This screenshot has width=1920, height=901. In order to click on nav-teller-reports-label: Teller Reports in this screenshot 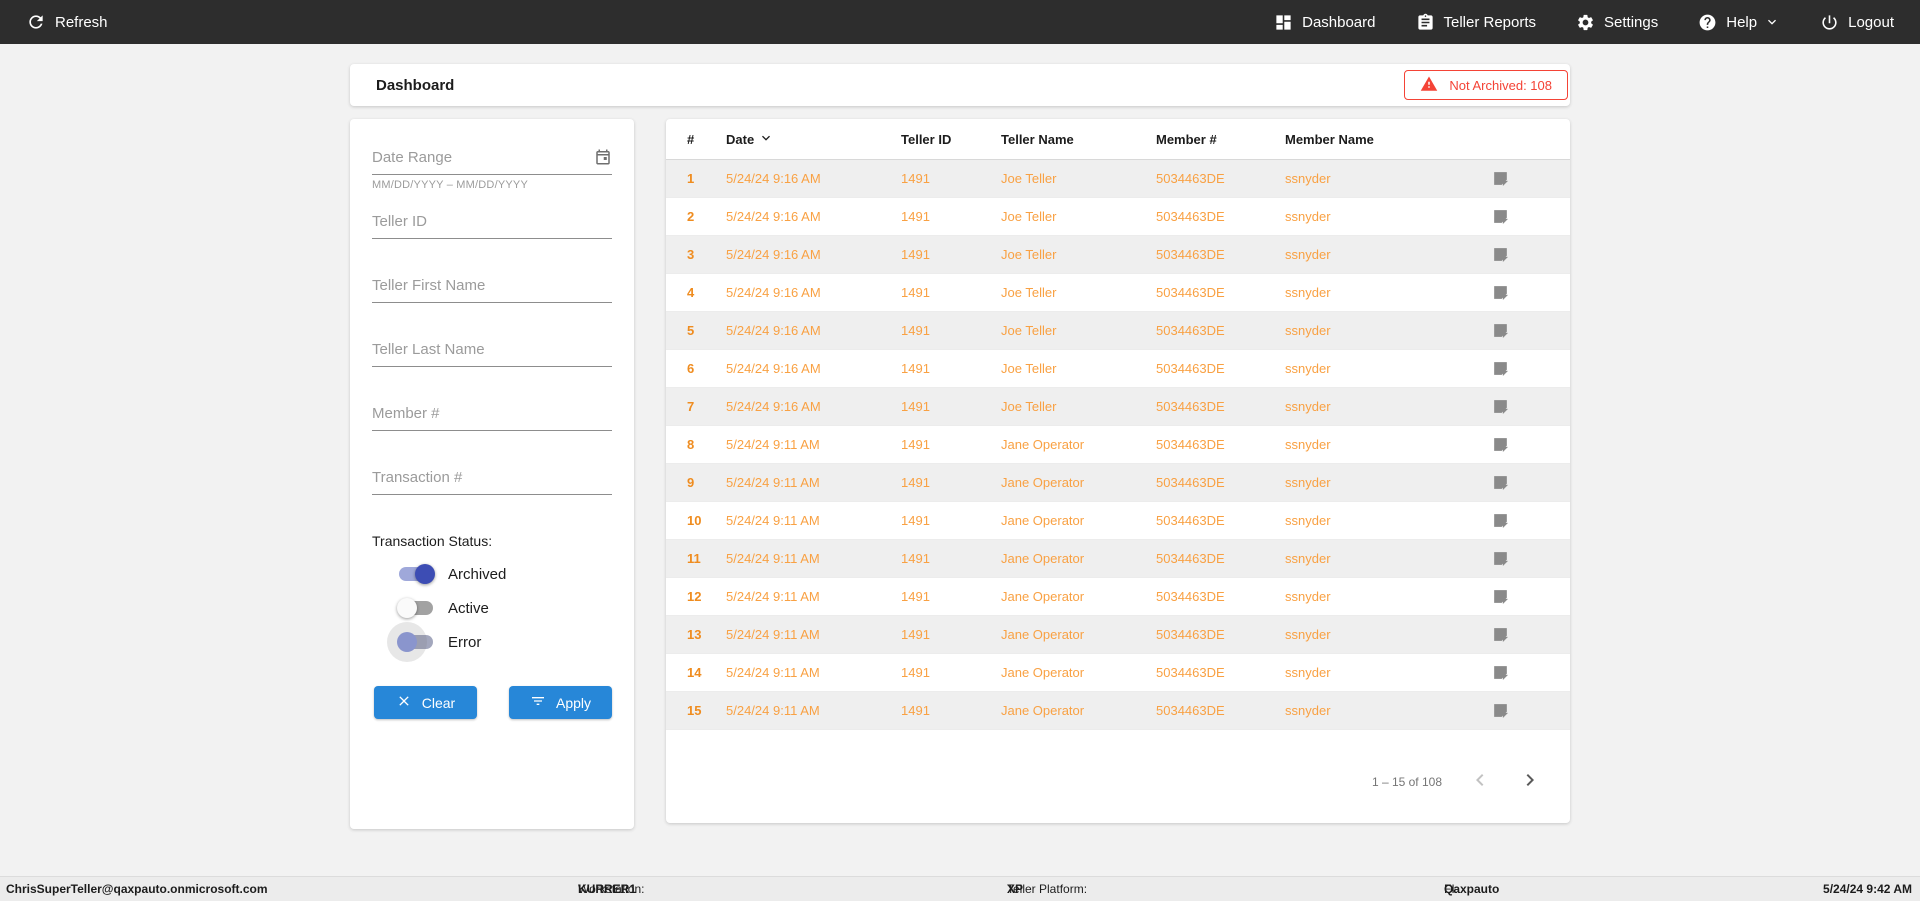, I will do `click(1490, 22)`.